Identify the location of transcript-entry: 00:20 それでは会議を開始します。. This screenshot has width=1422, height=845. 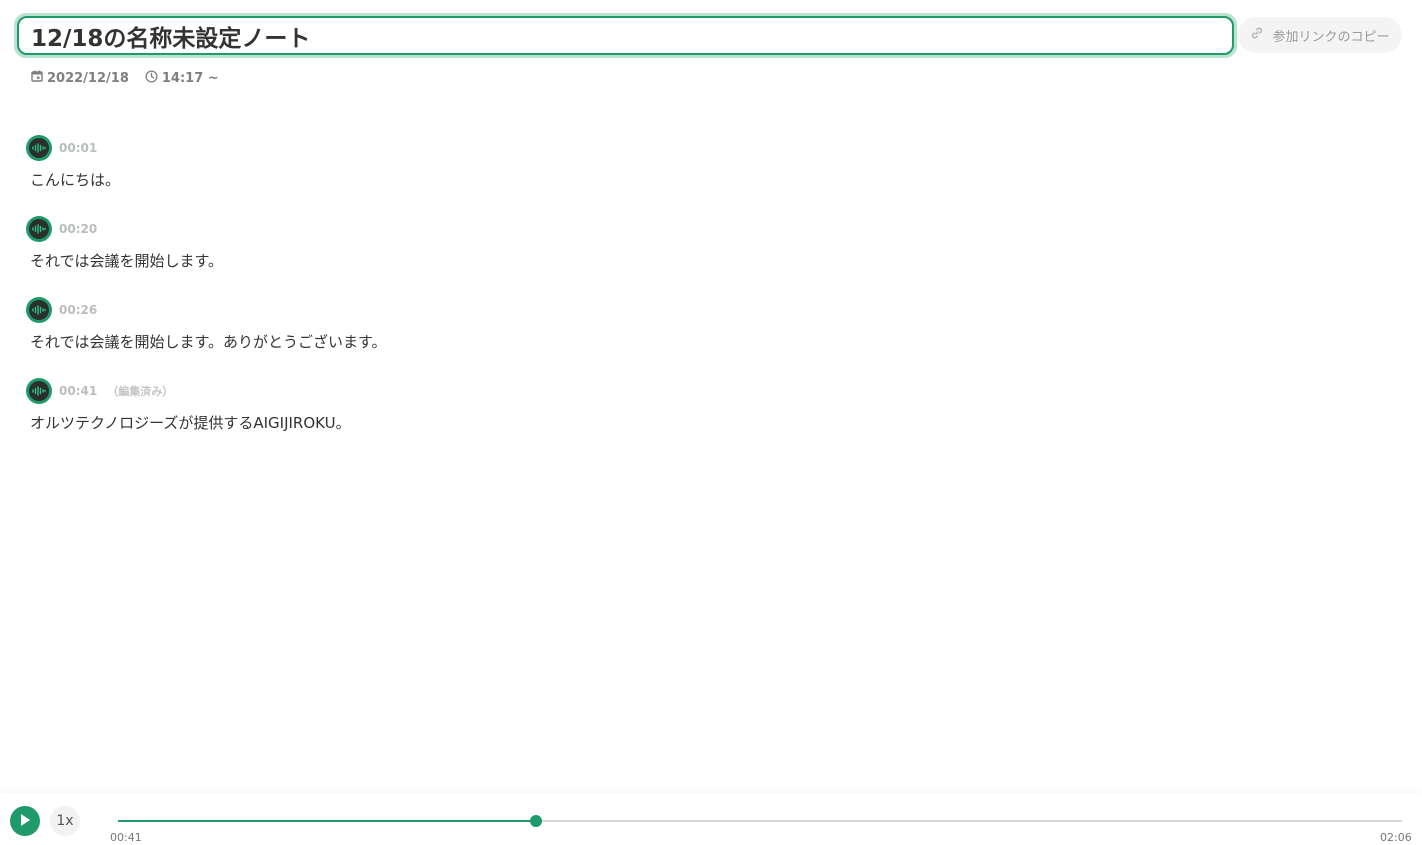
(711, 256).